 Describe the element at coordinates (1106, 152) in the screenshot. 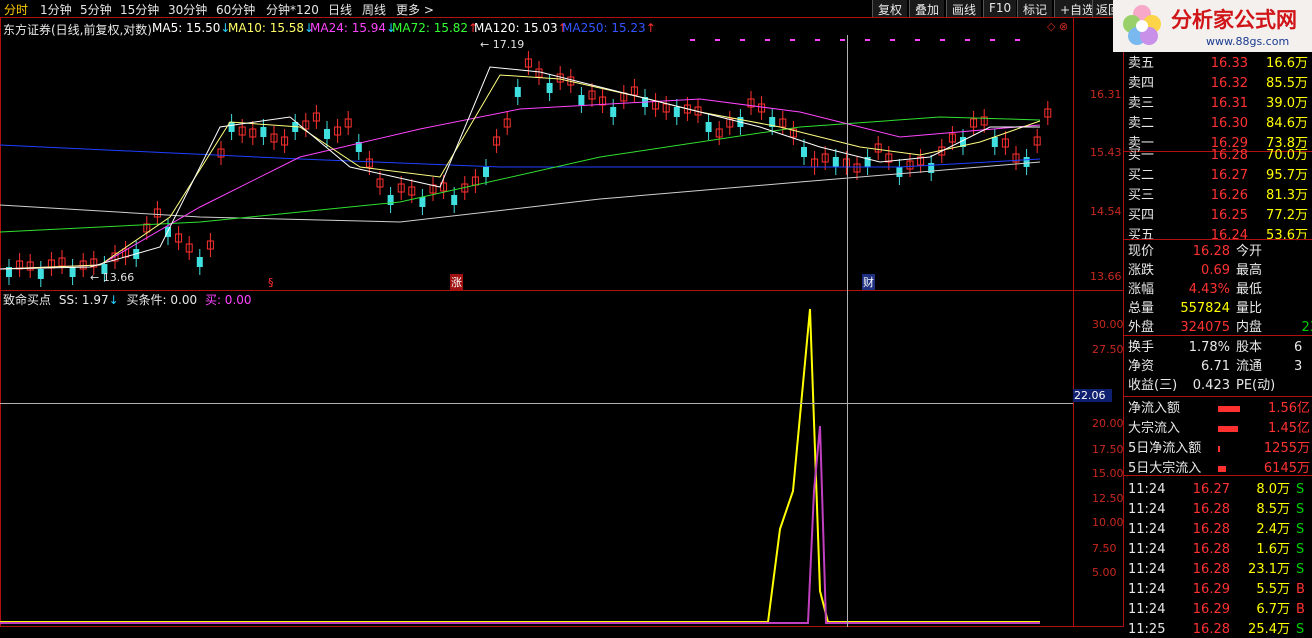

I see `price-axis-15-43: 15.43` at that location.